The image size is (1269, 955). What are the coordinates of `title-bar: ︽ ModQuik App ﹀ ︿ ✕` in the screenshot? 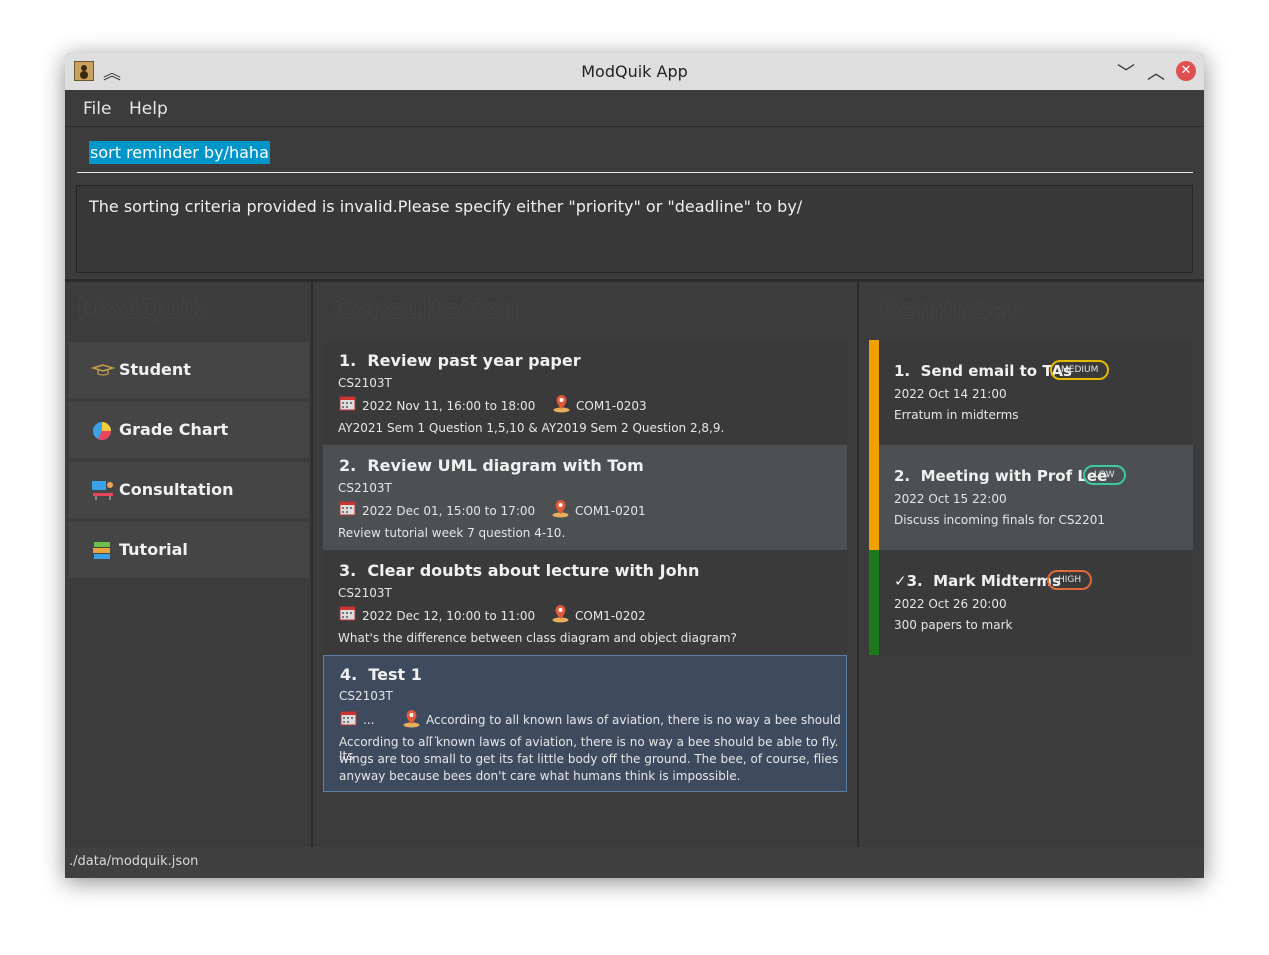 It's located at (634, 71).